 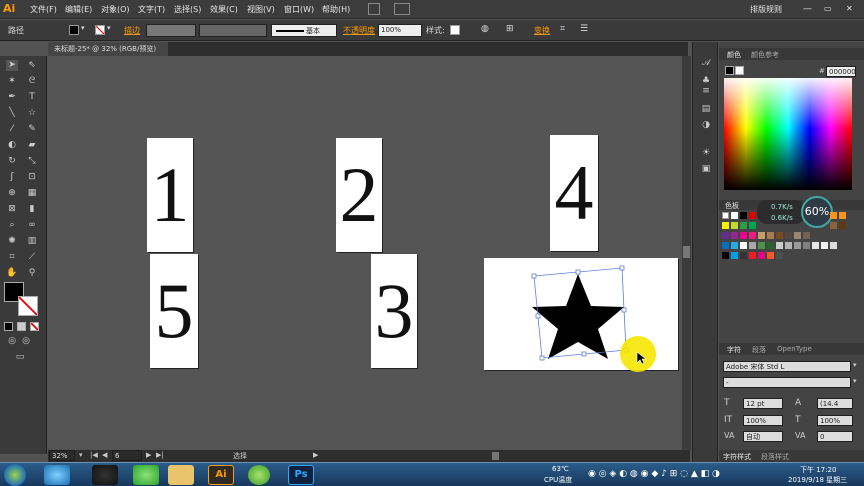 What do you see at coordinates (729, 70) in the screenshot?
I see `panel-fill-swatch` at bounding box center [729, 70].